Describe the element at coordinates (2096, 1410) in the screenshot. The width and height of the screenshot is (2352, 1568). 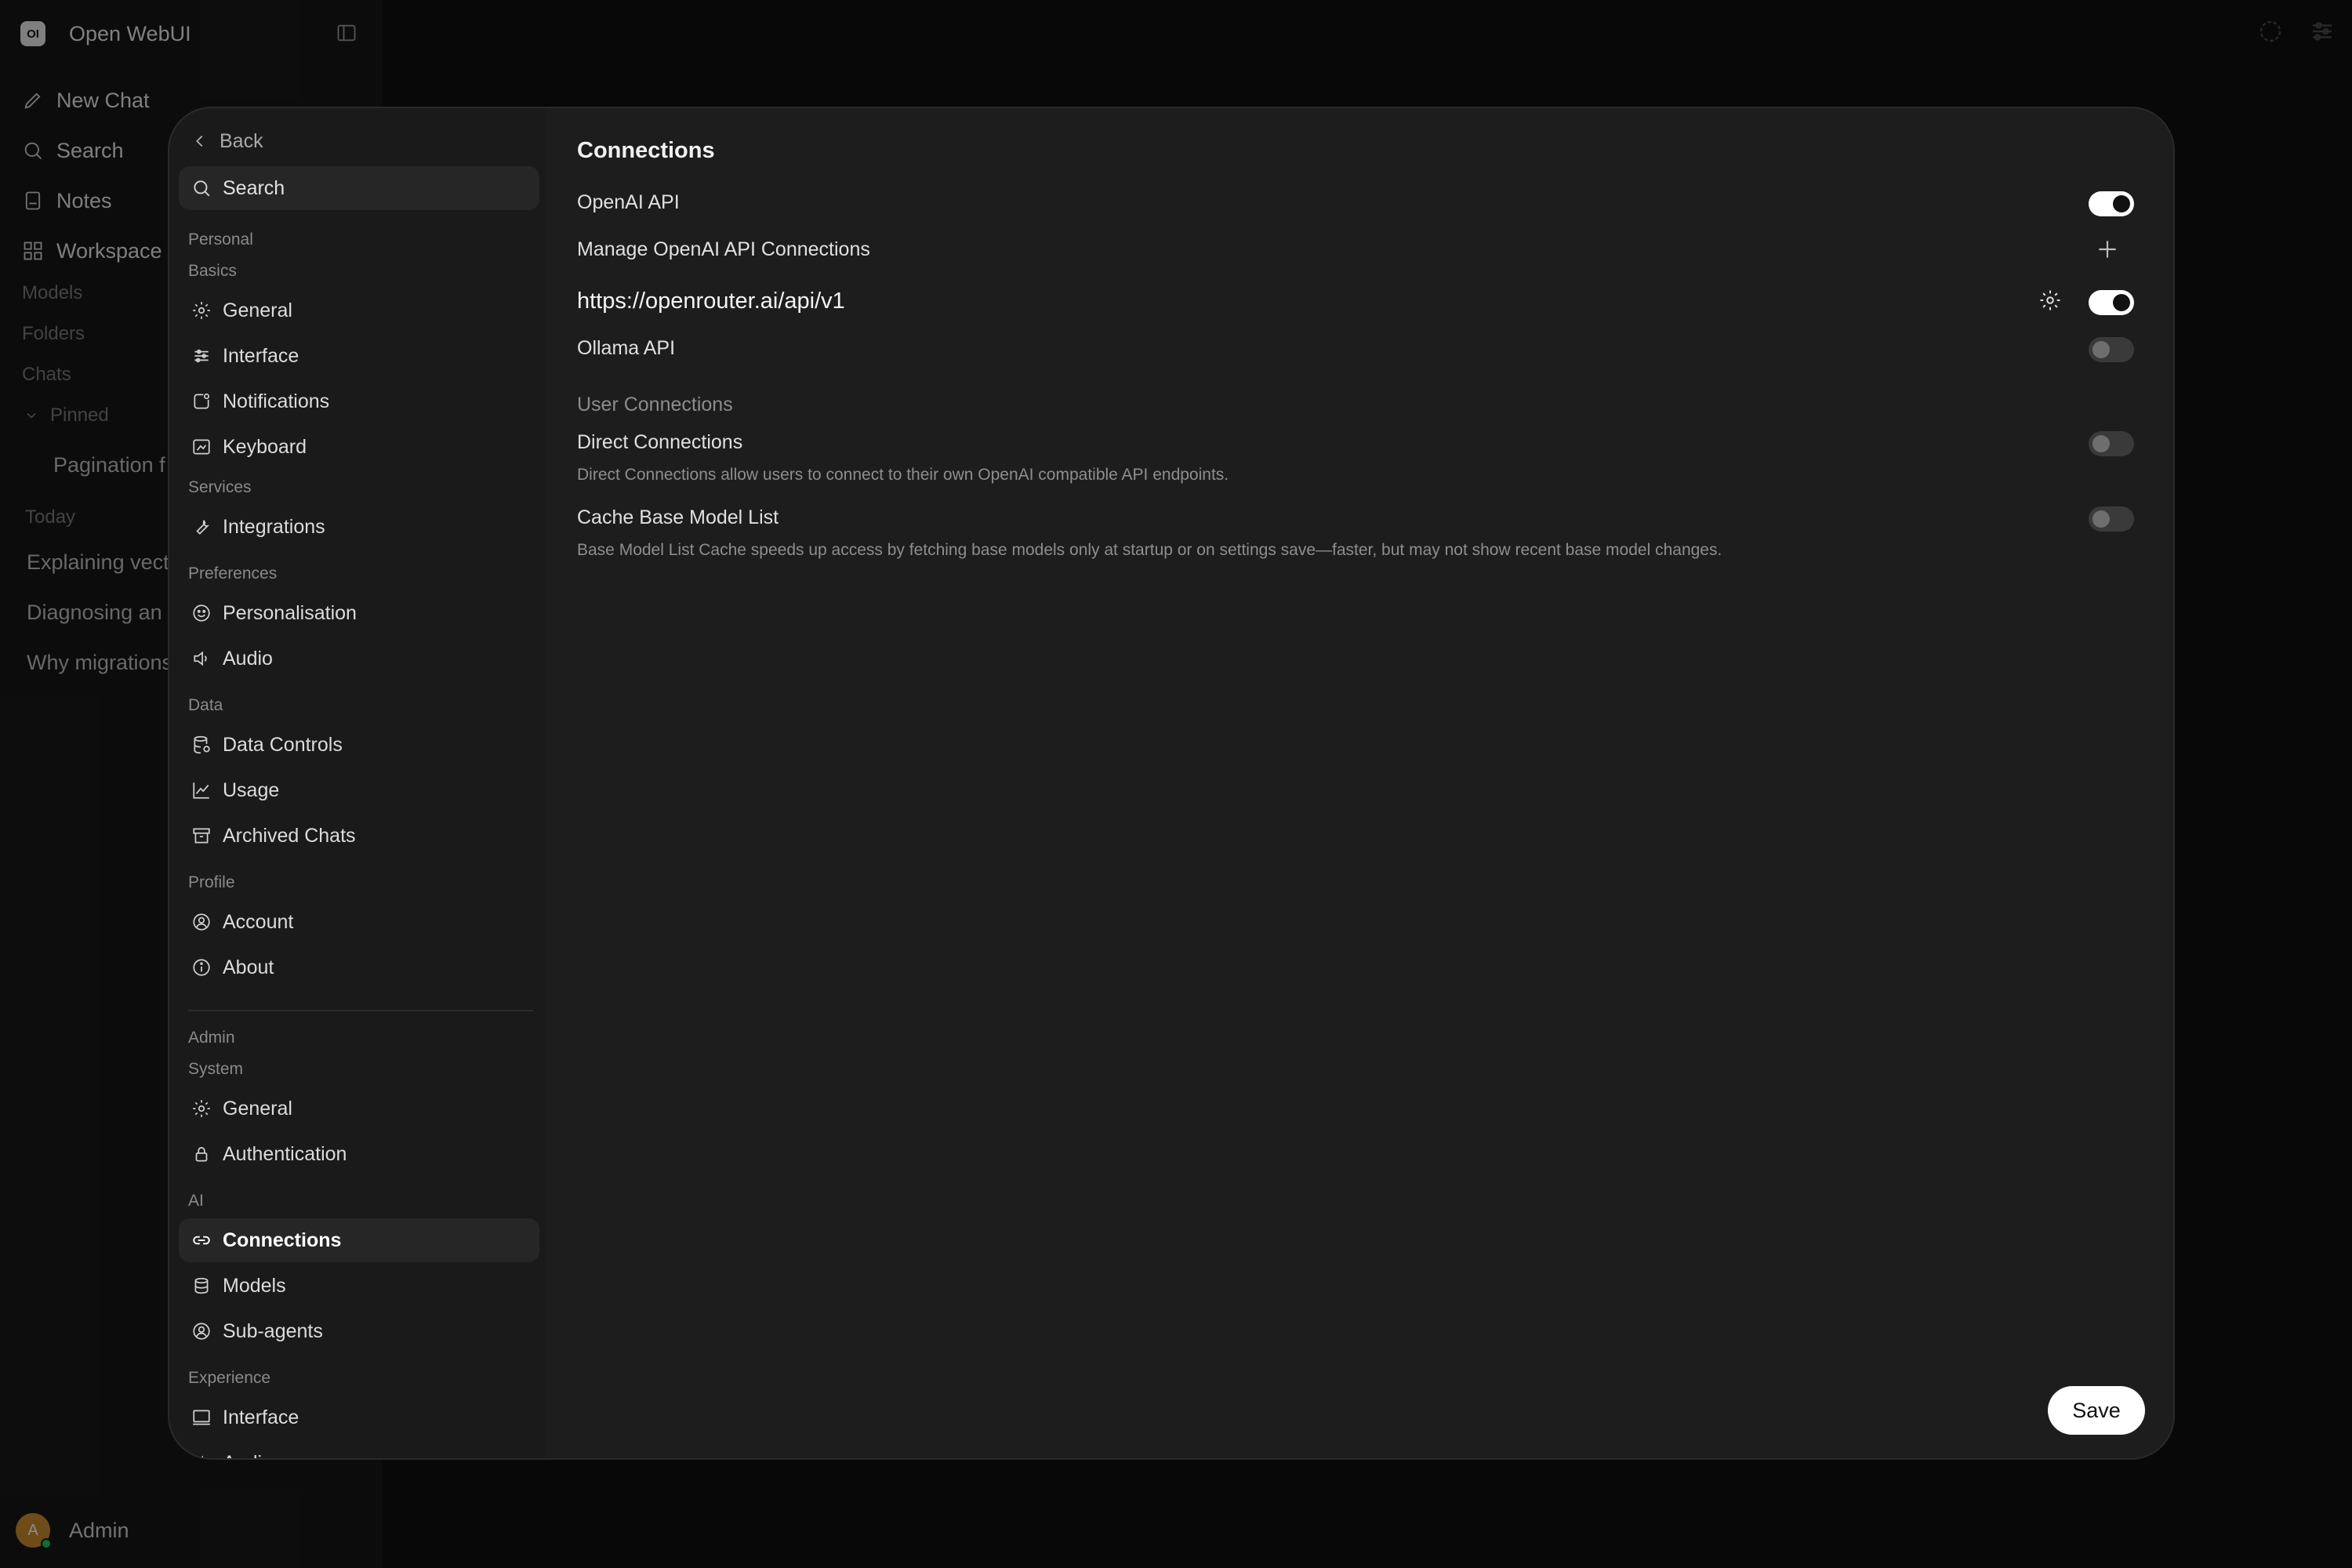
I see `save-button: Save` at that location.